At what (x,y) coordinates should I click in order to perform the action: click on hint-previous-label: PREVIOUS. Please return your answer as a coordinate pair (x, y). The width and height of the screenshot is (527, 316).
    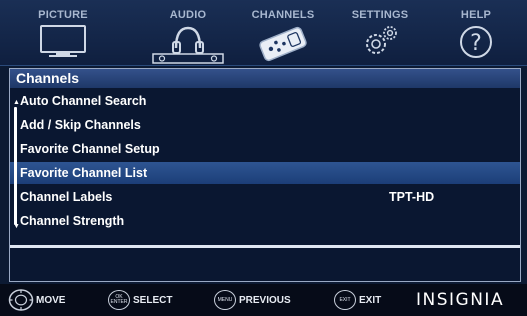
    Looking at the image, I should click on (265, 300).